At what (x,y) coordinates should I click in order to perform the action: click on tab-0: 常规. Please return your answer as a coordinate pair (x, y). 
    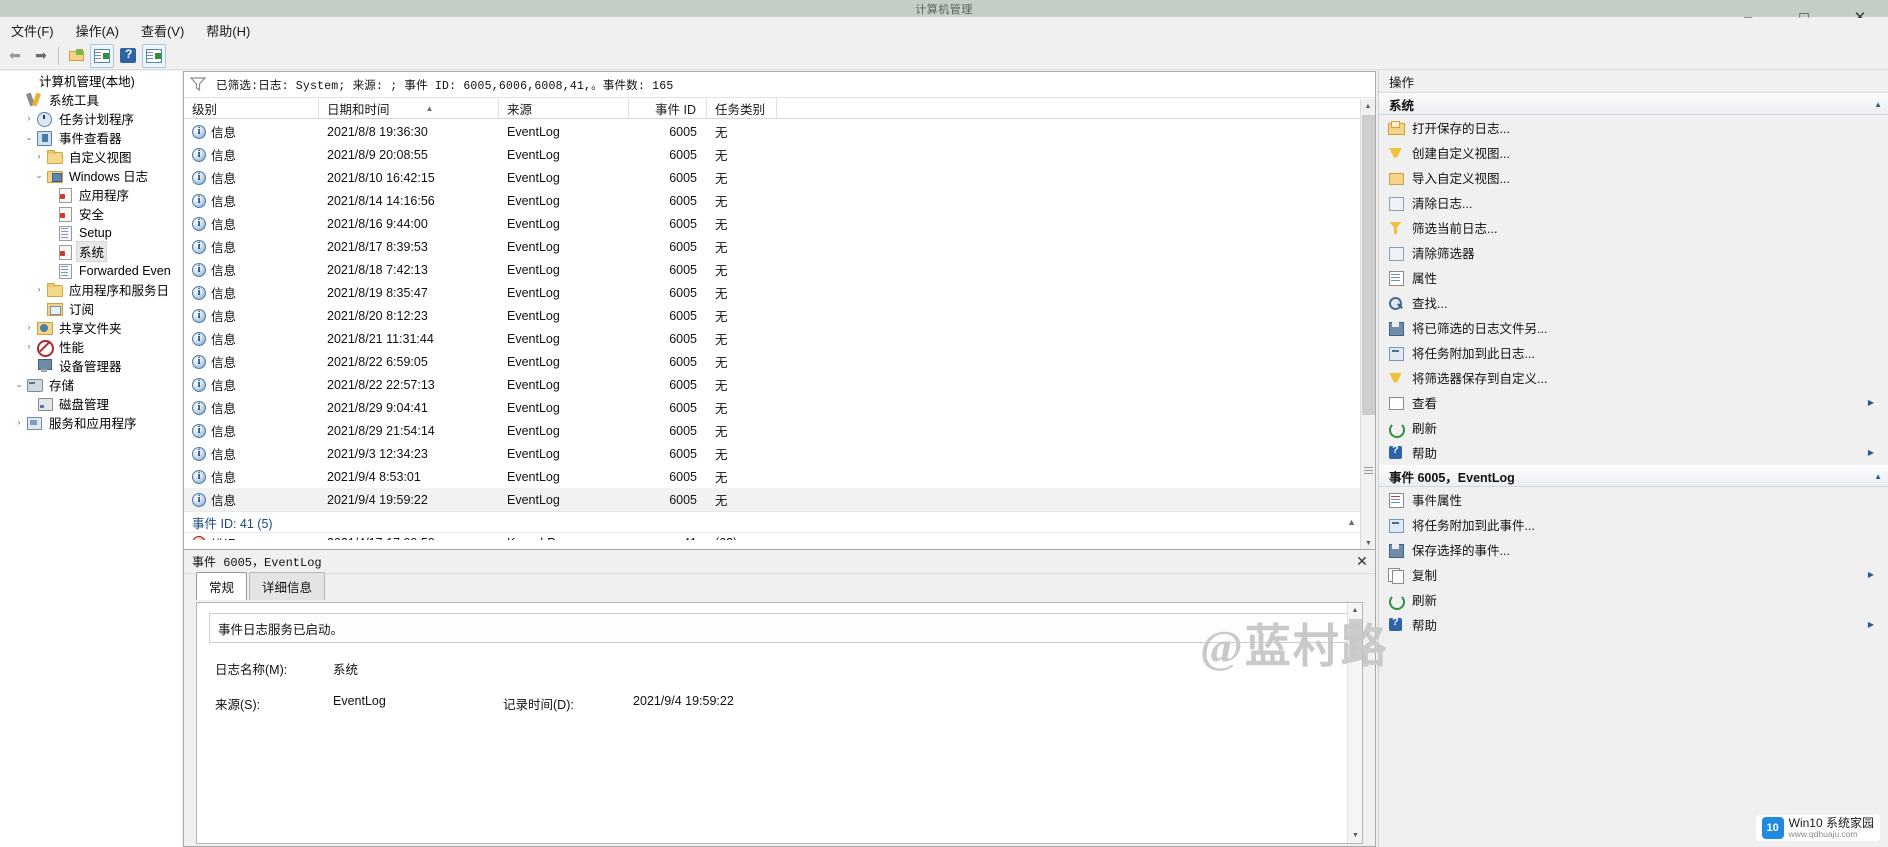
    Looking at the image, I should click on (222, 586).